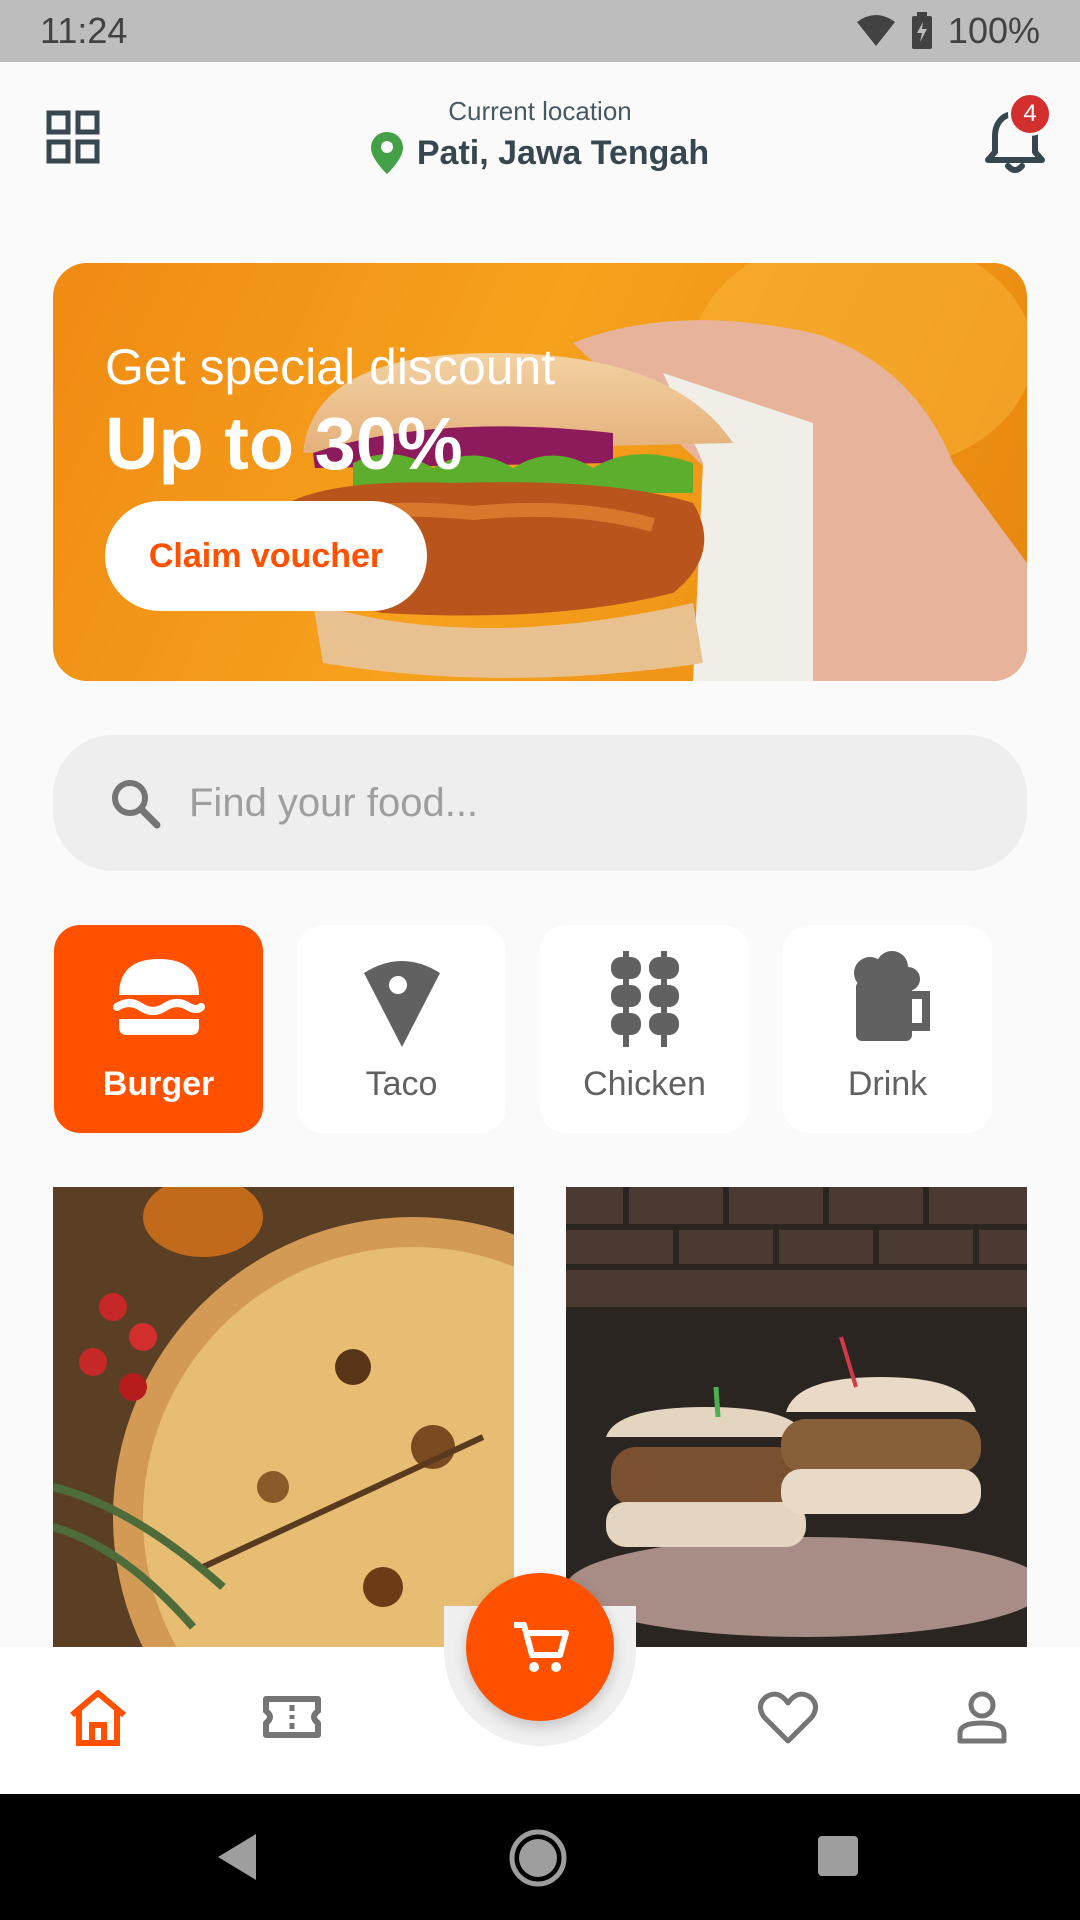  Describe the element at coordinates (98, 1717) in the screenshot. I see `home-icon` at that location.